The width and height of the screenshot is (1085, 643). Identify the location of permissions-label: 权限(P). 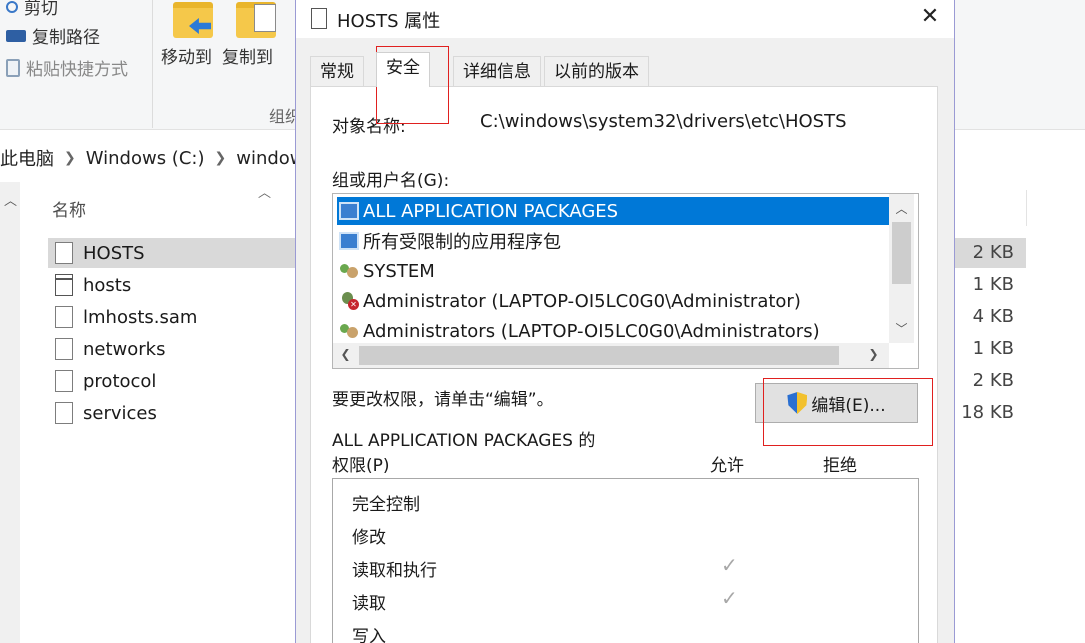
(361, 466).